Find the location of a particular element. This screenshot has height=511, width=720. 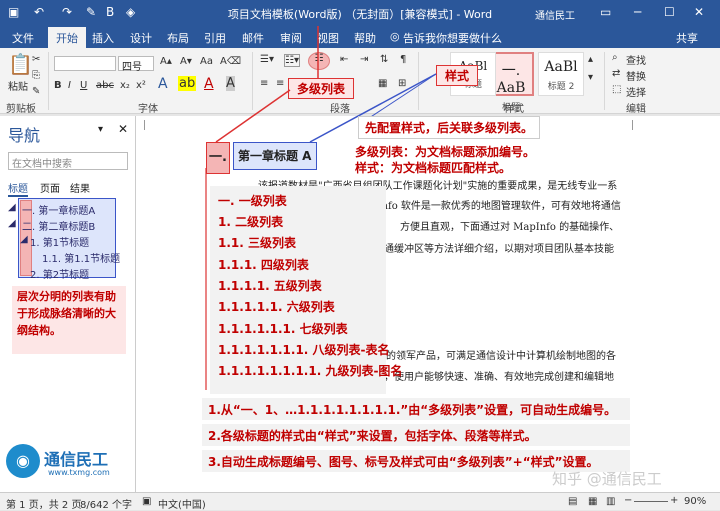

page-count: 第 1 页，共 2 页 is located at coordinates (43, 503).